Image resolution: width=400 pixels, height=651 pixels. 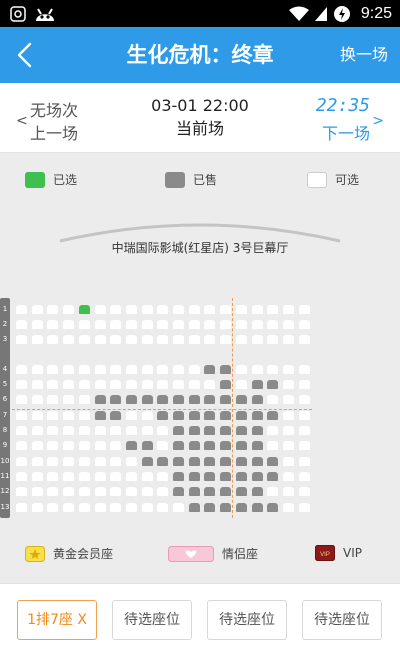 I want to click on switch-session-button: 换一场, so click(x=364, y=55).